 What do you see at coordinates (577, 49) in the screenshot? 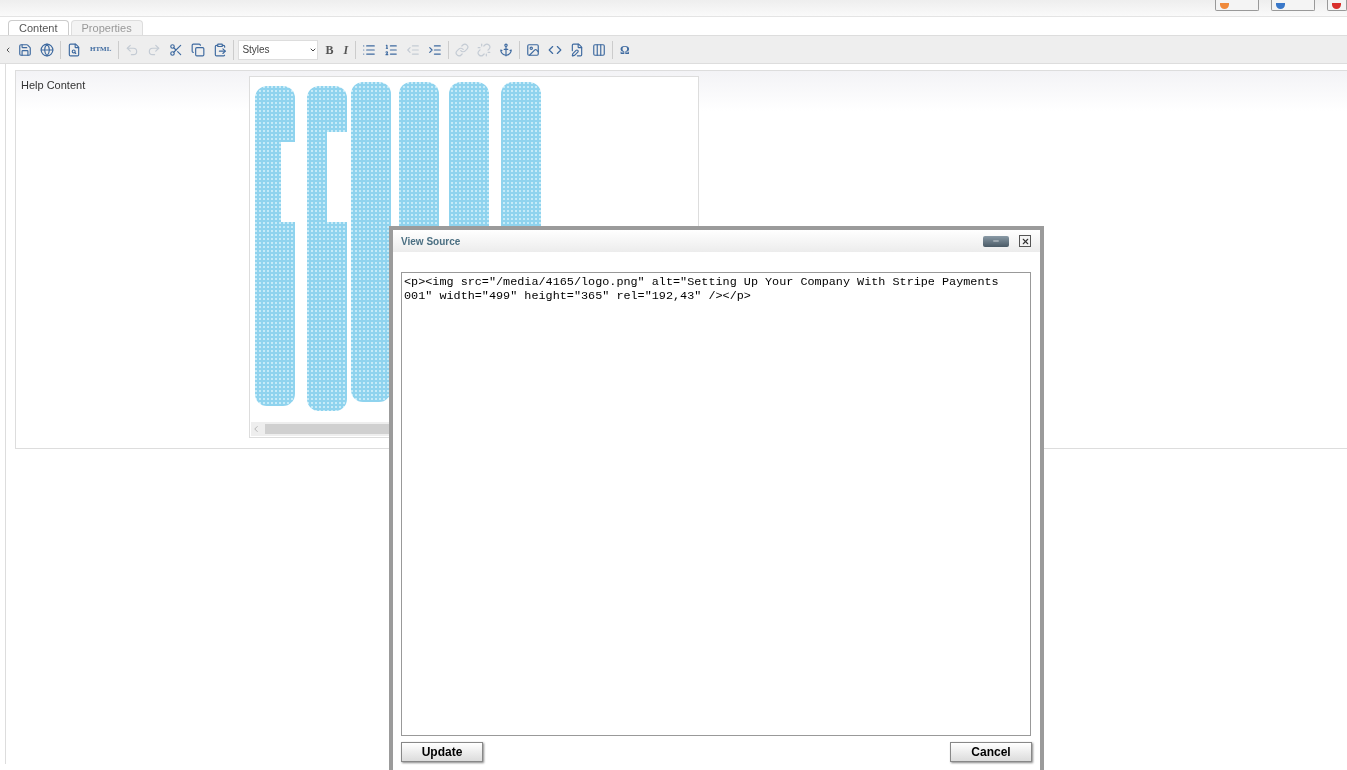
I see `edit-icon` at bounding box center [577, 49].